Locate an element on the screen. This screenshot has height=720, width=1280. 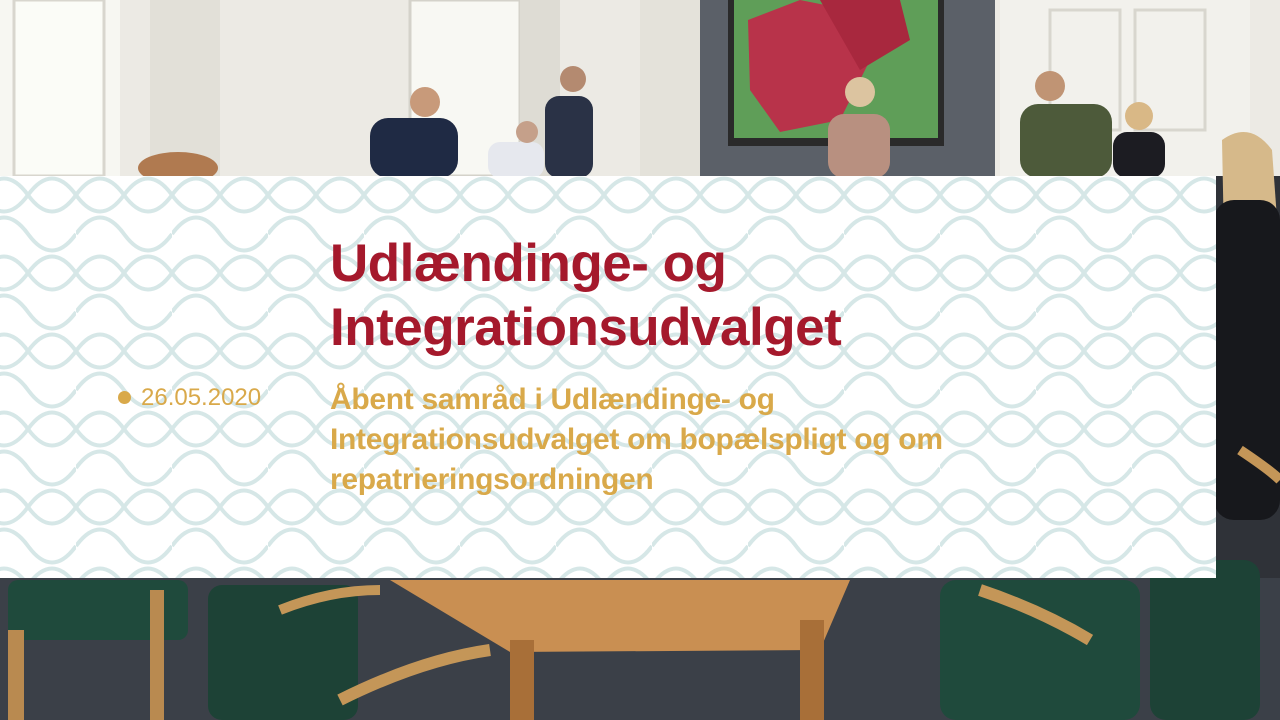
committee-title: Udlændinge- og Integrationsudvalget is located at coordinates (760, 296).